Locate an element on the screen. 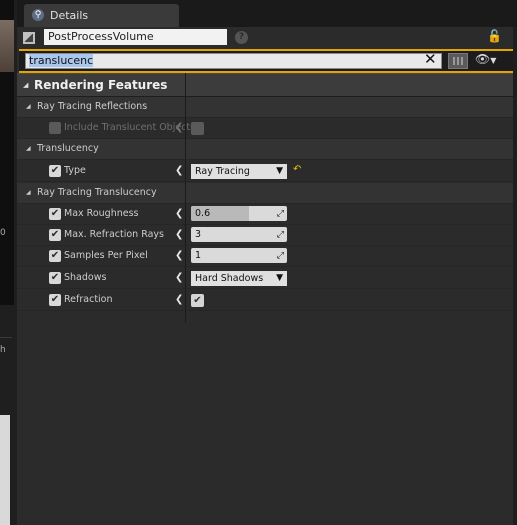 This screenshot has height=525, width=517. clear-search-icon: ✕ is located at coordinates (430, 59).